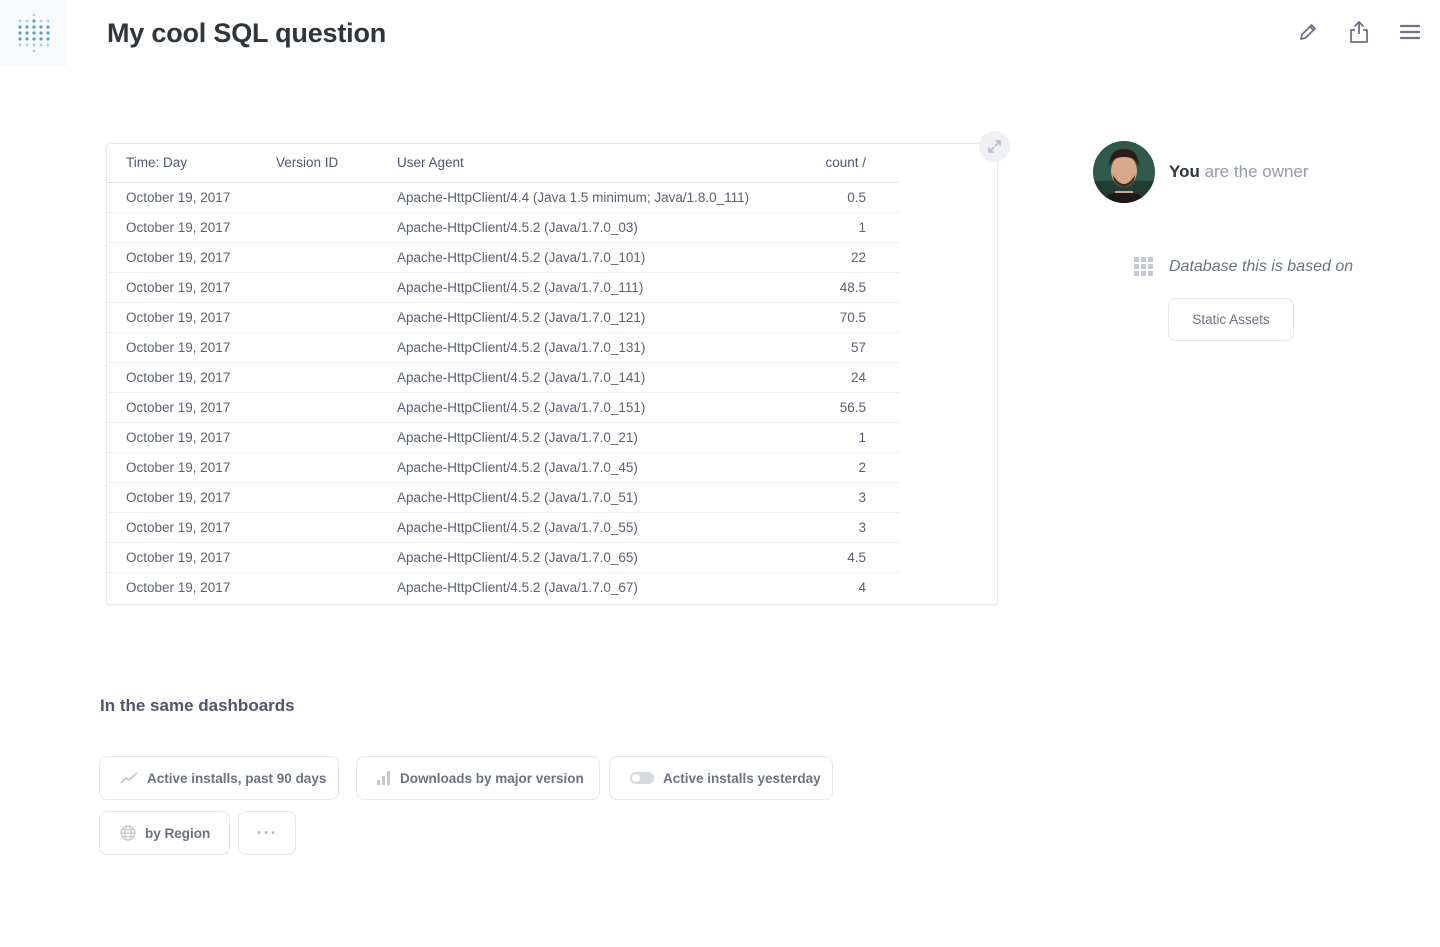  What do you see at coordinates (578, 587) in the screenshot?
I see `table-cell: Apache-HttpClient/4.5.2 (Java/1.7.0_67)` at bounding box center [578, 587].